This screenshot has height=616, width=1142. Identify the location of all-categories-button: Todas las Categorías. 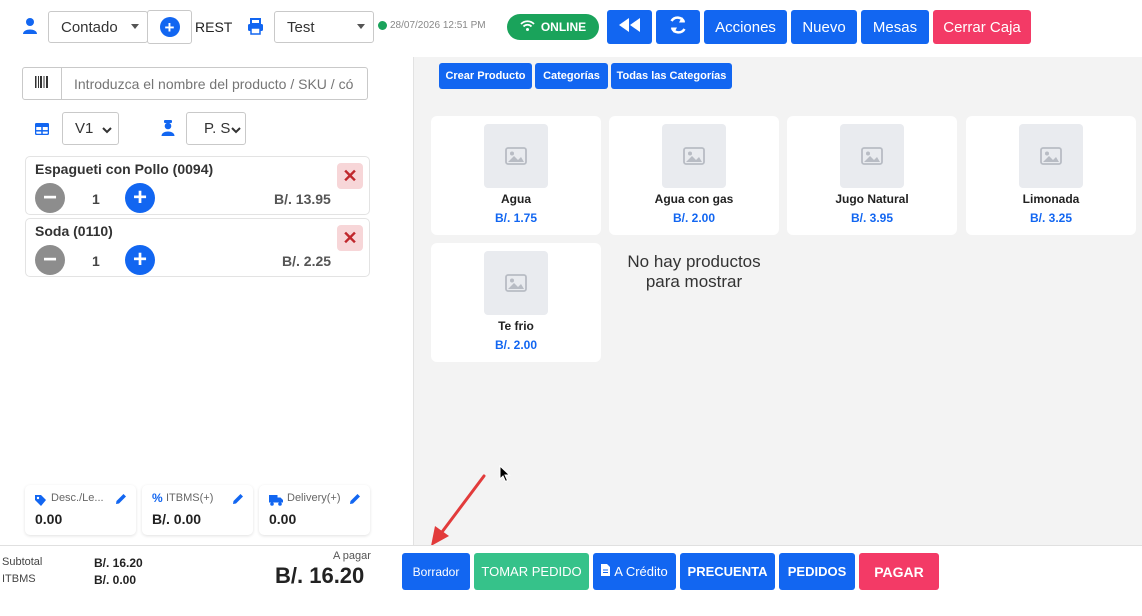
(671, 76).